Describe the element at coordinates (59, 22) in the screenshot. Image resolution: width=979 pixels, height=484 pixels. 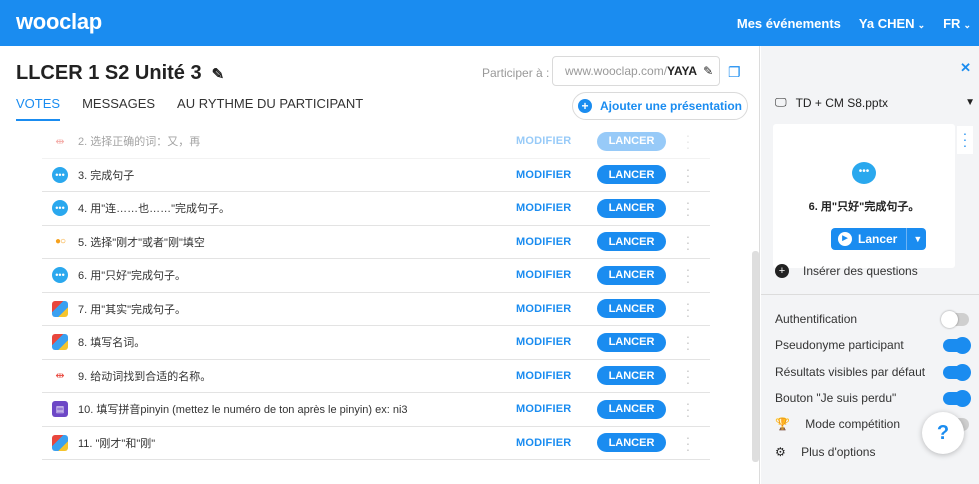
I see `wooclap-logo: wooclap` at that location.